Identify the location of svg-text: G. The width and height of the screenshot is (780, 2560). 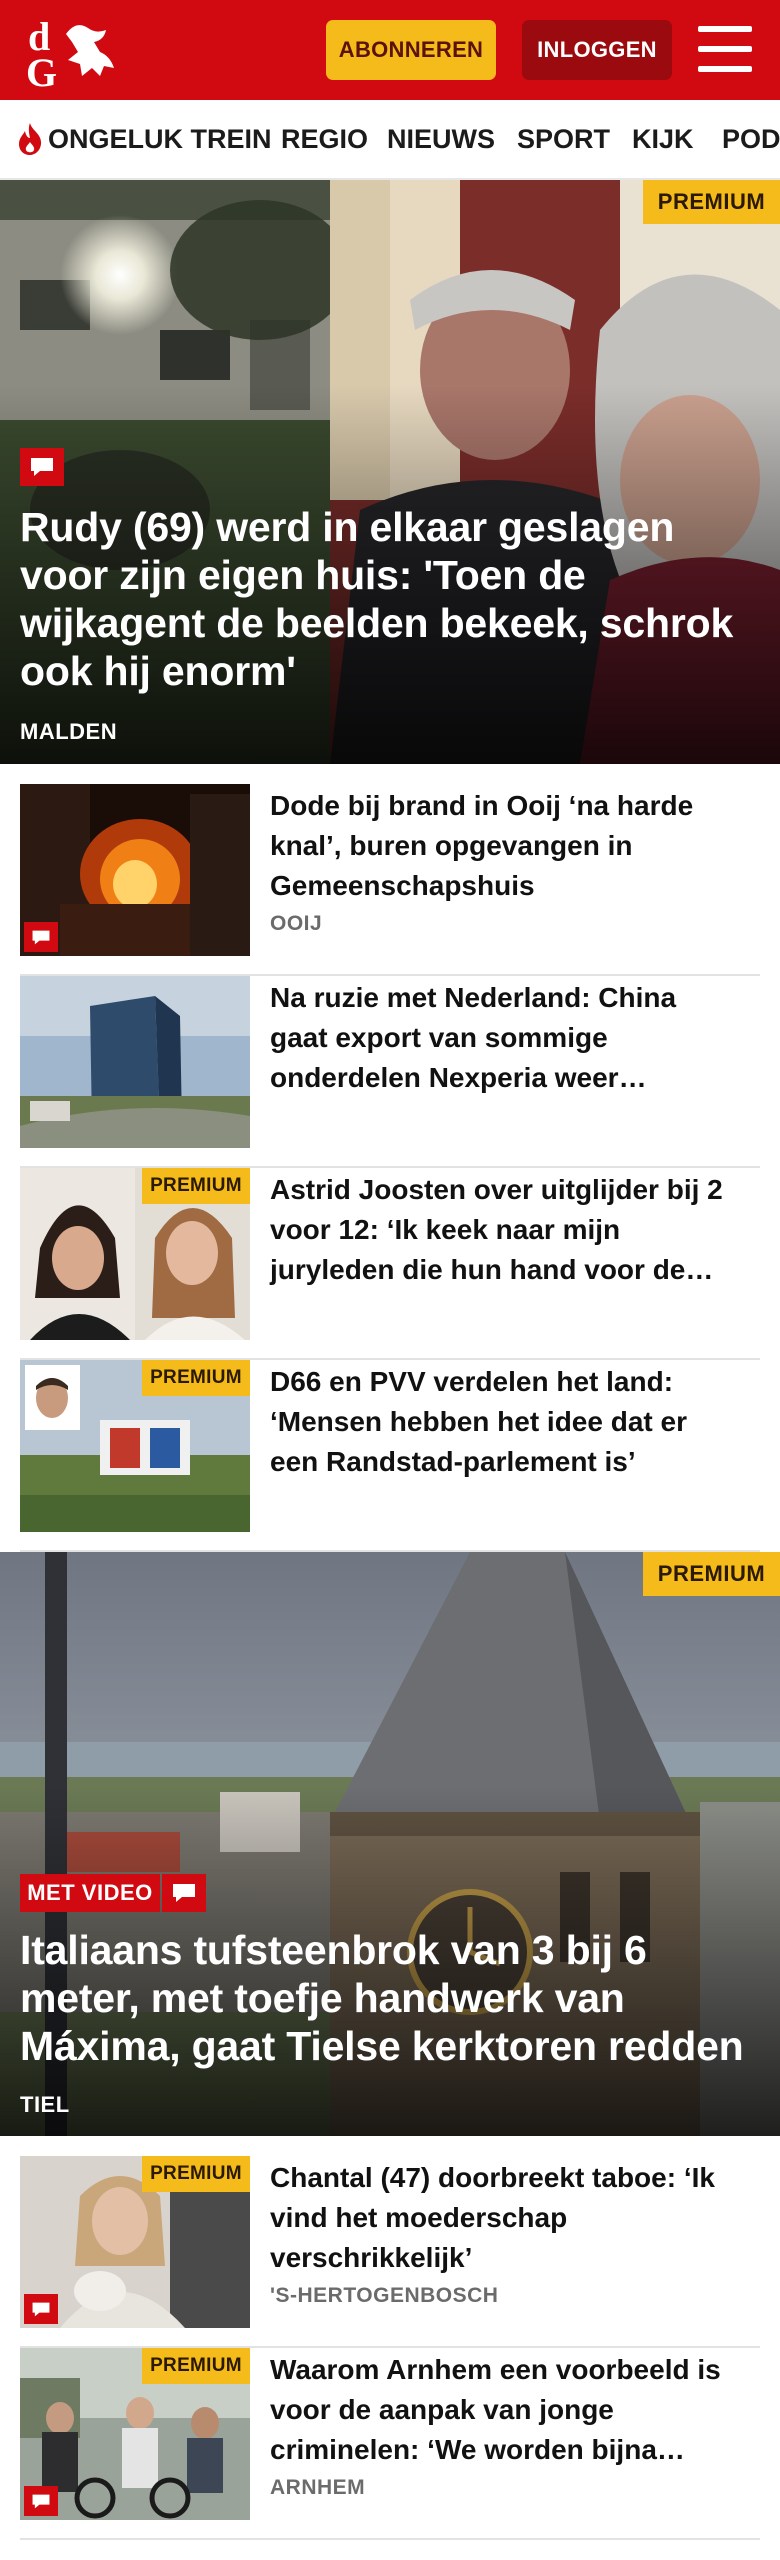
(41, 70).